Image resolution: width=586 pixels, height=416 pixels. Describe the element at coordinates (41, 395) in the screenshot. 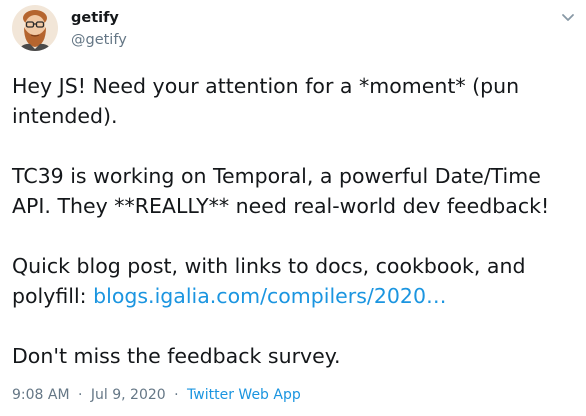

I see `tweet-time: 9:08 AM` at that location.